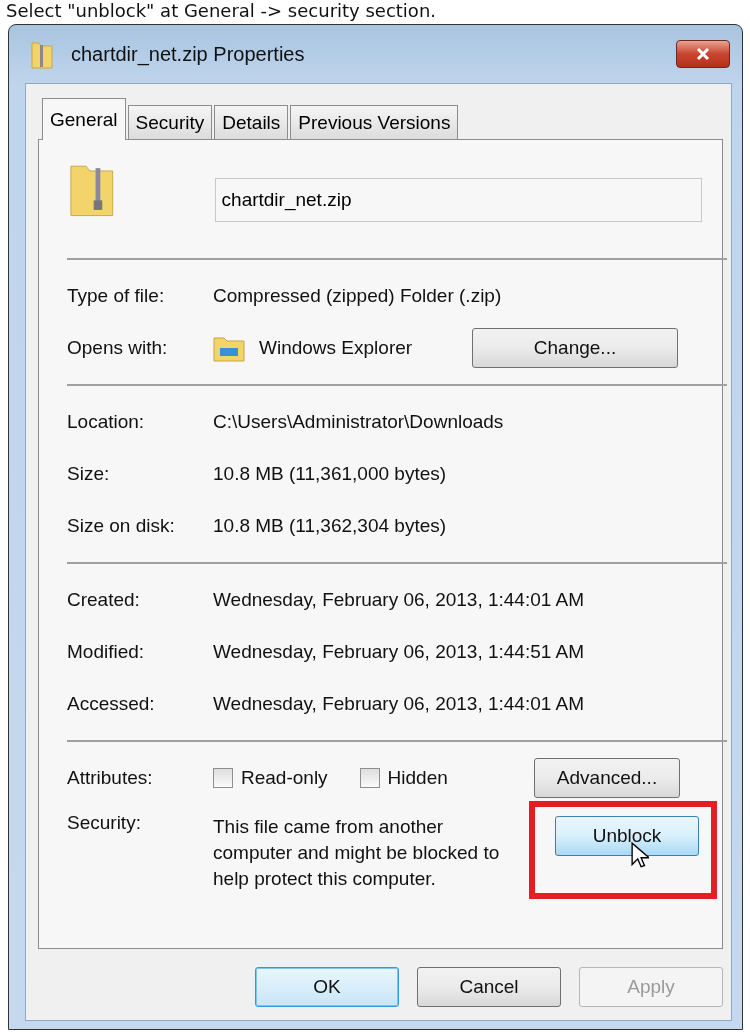 The image size is (750, 1032). Describe the element at coordinates (251, 122) in the screenshot. I see `tab: Details` at that location.